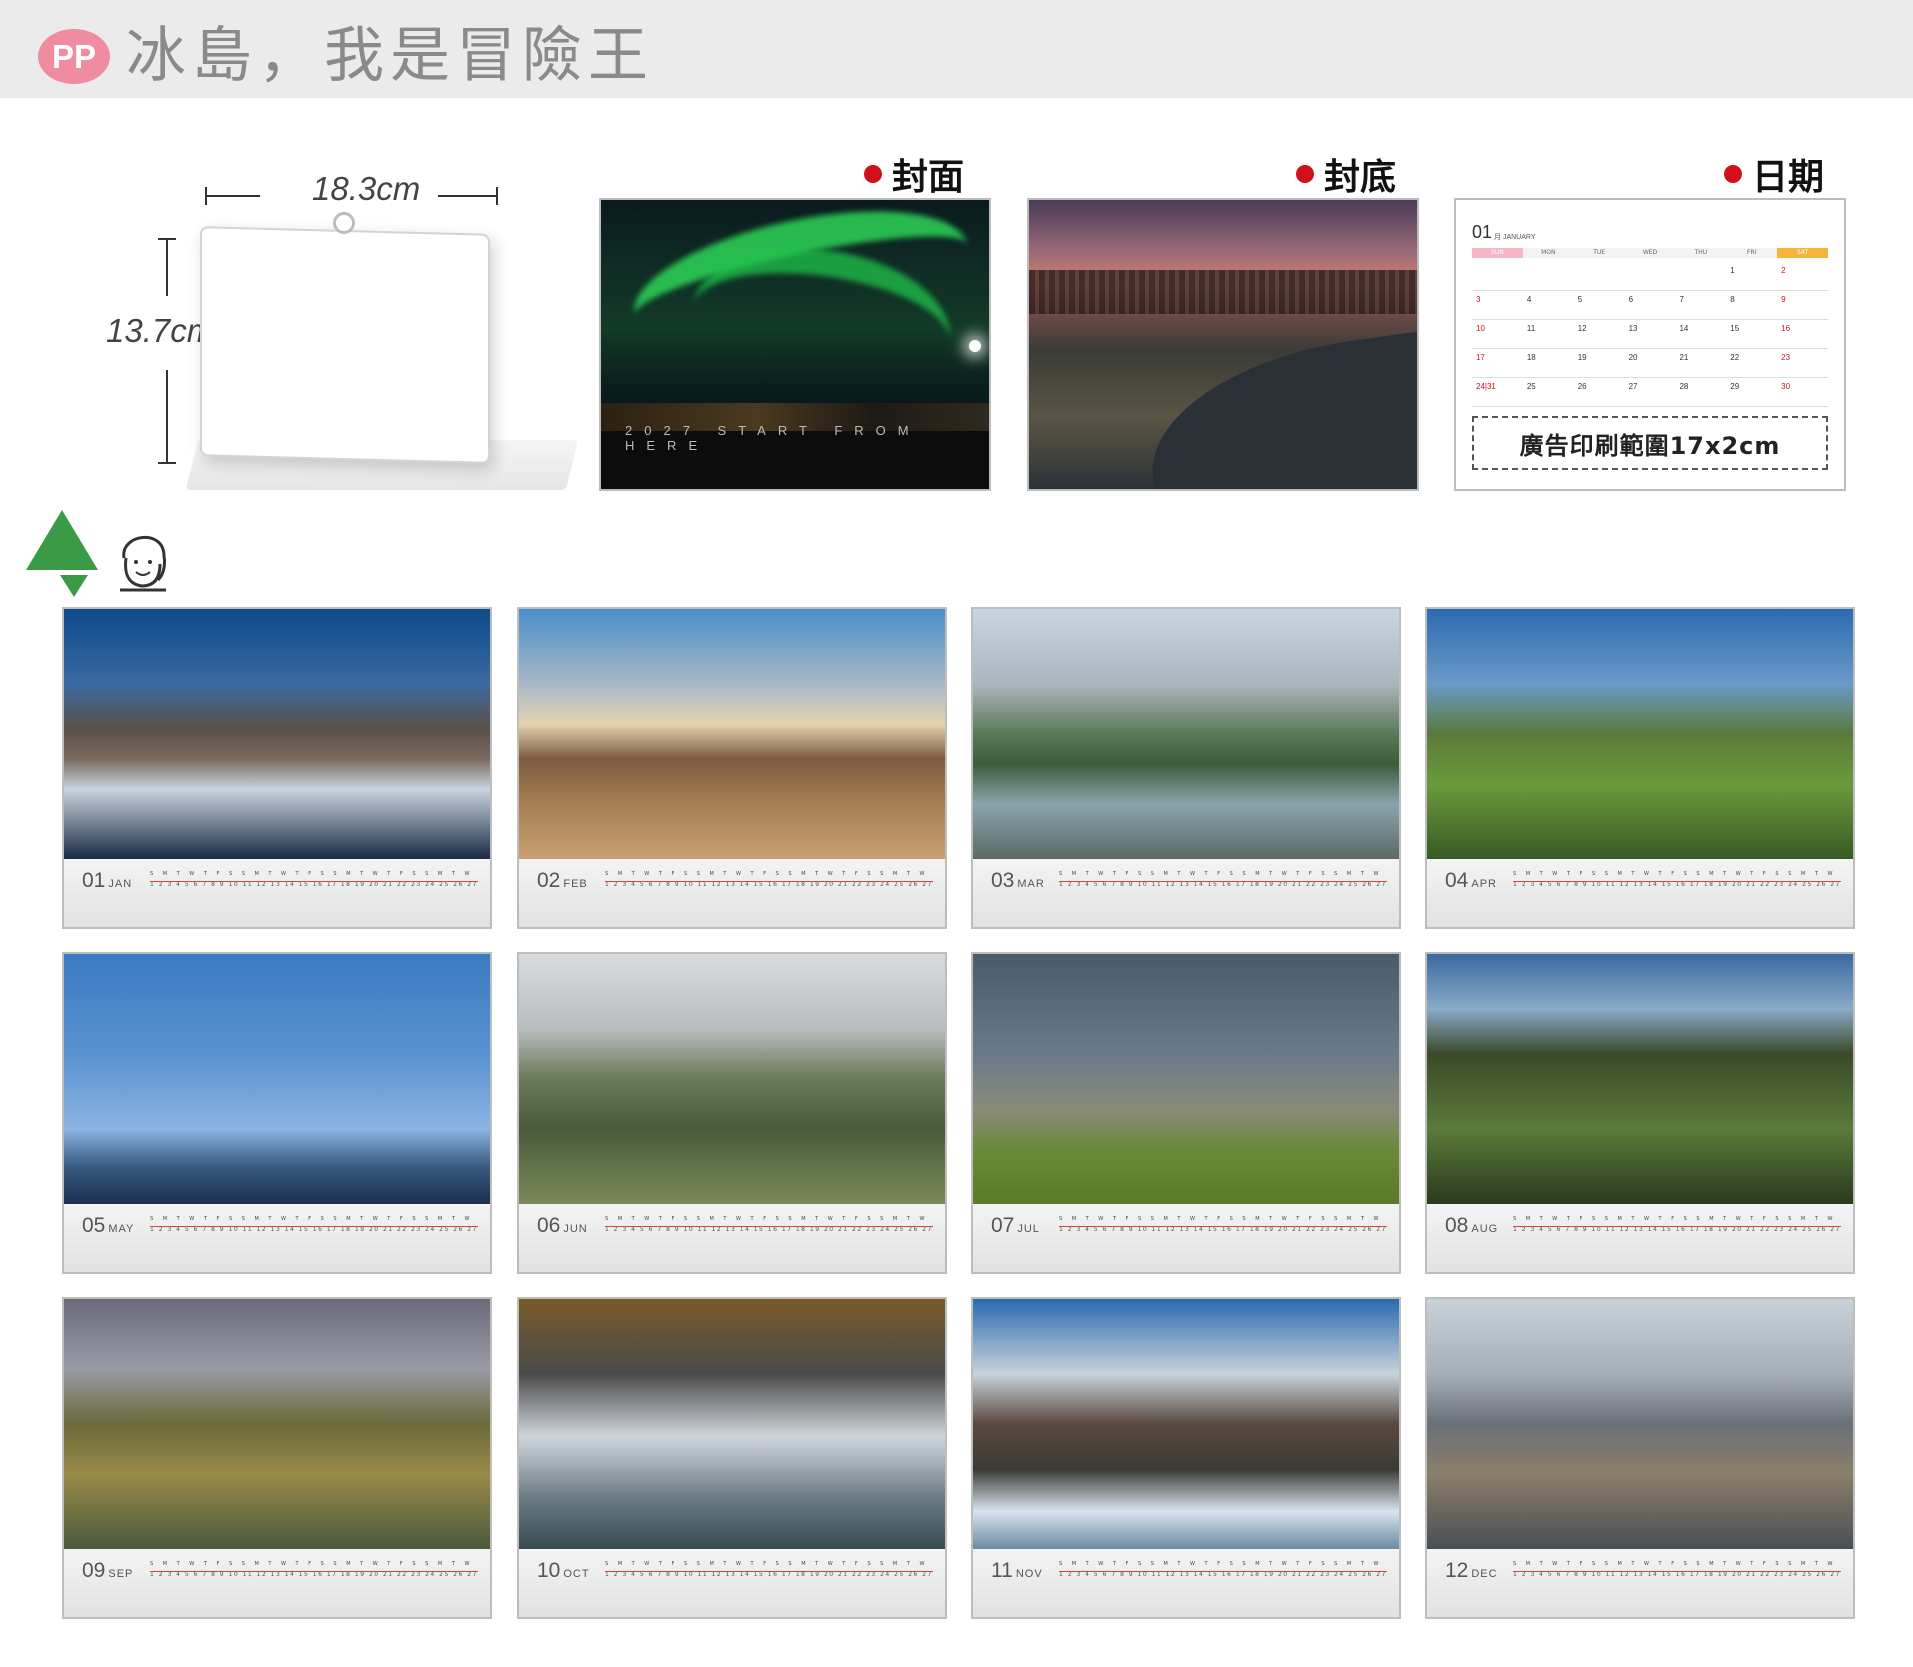 The image size is (1913, 1667). I want to click on height-dim-tick-bottom, so click(167, 463).